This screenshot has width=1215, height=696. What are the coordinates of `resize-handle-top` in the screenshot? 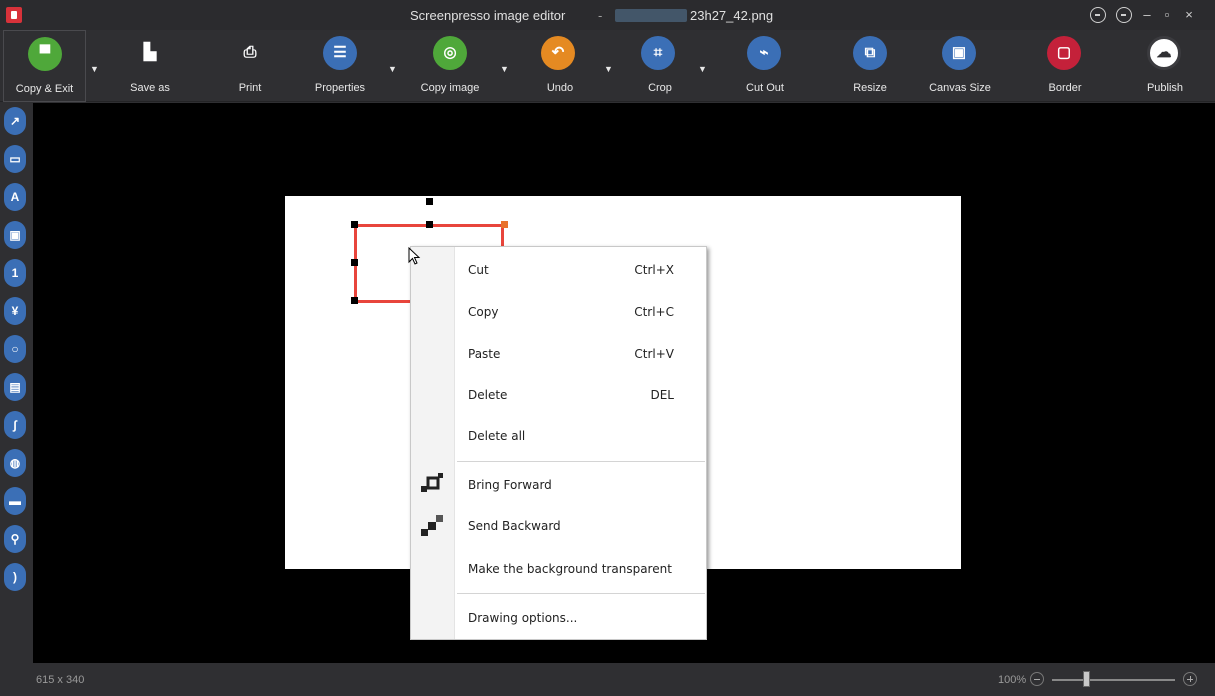 It's located at (429, 224).